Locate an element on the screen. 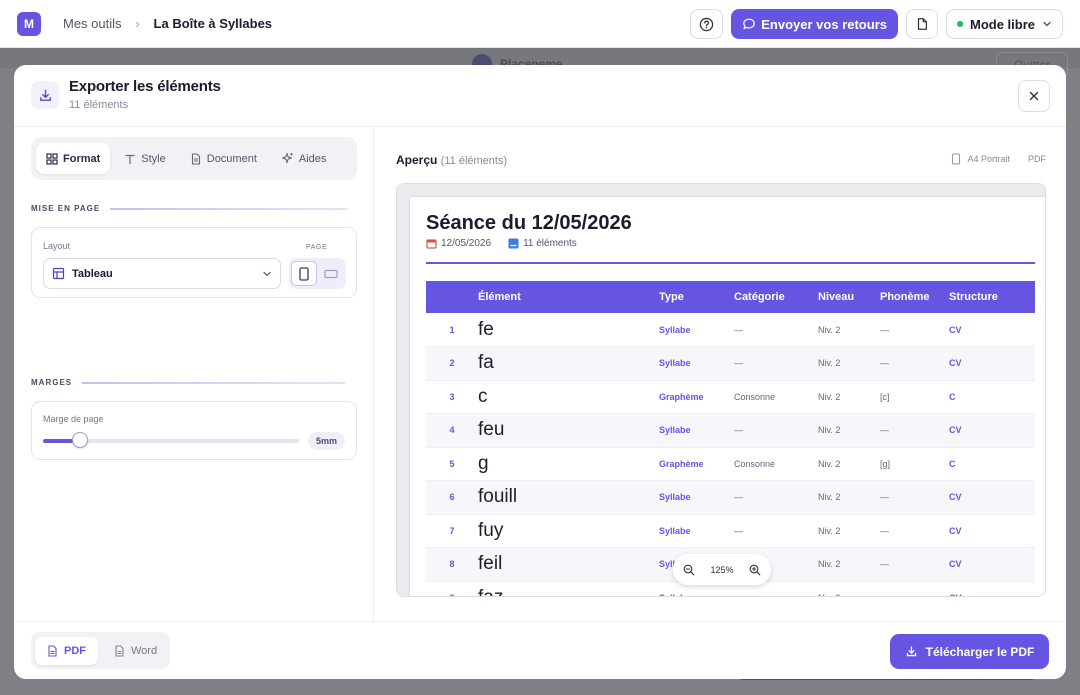 The image size is (1080, 695). app-logo: M is located at coordinates (29, 23).